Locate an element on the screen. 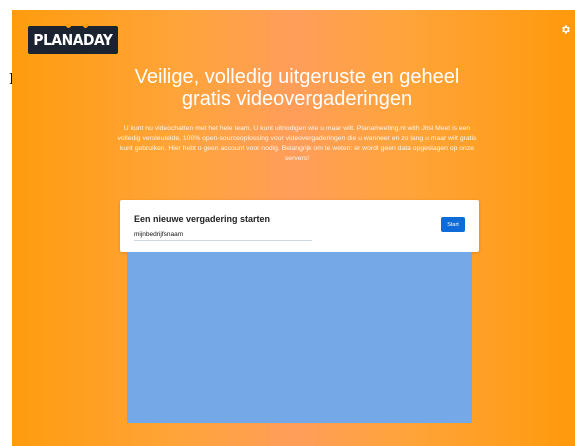  logo-text: PLANADAY is located at coordinates (73, 40).